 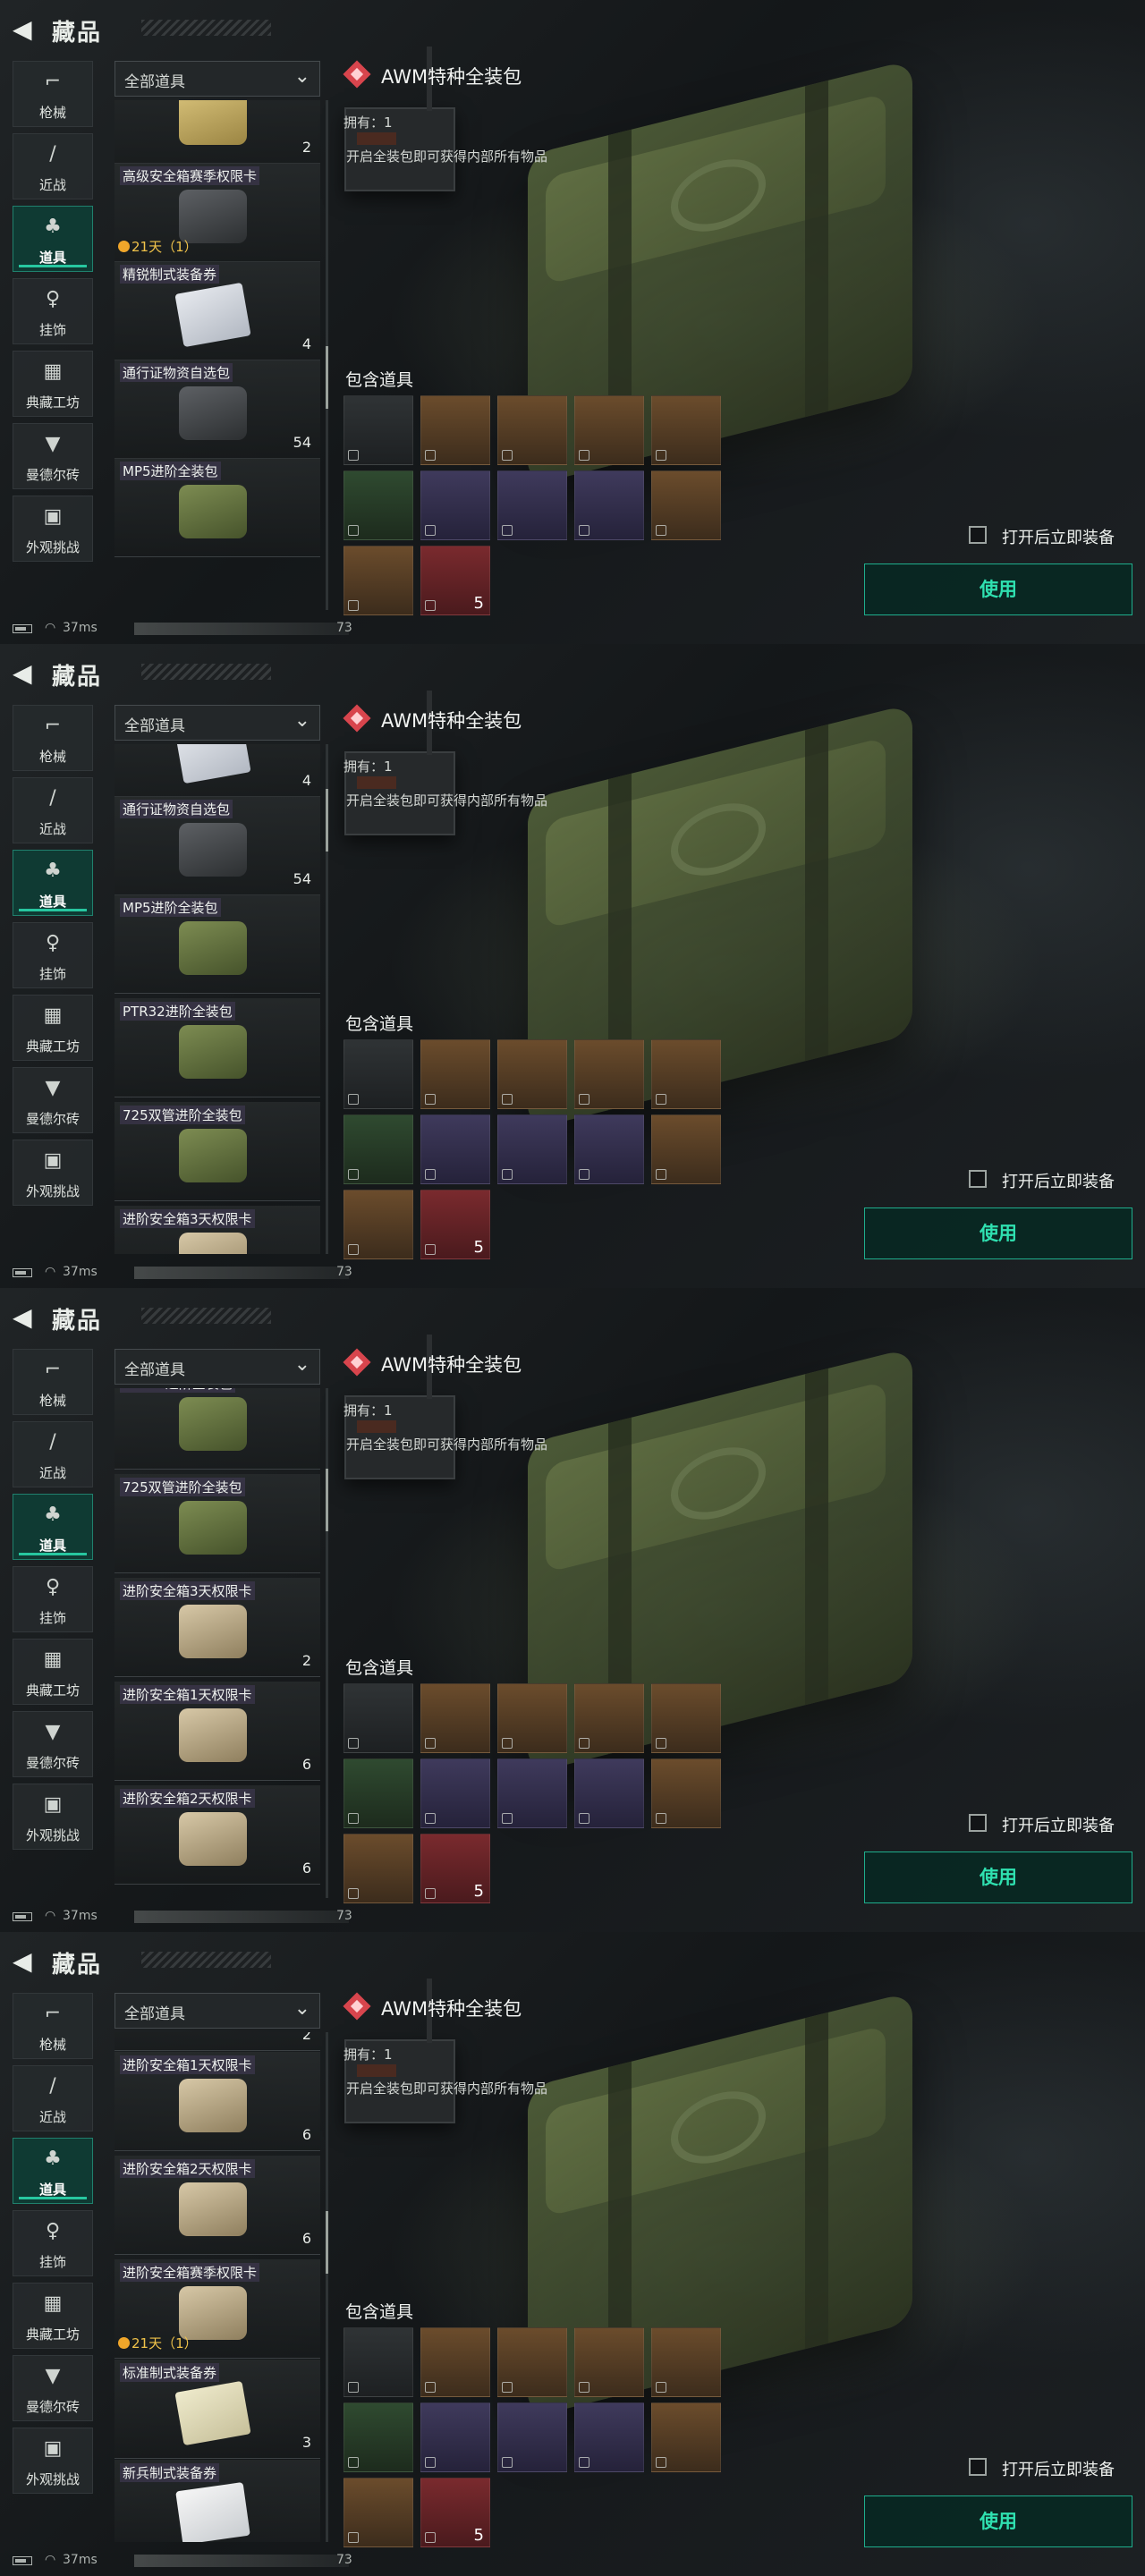 What do you see at coordinates (217, 2101) in the screenshot?
I see `list-item: 进阶安全箱1天权限卡 6` at bounding box center [217, 2101].